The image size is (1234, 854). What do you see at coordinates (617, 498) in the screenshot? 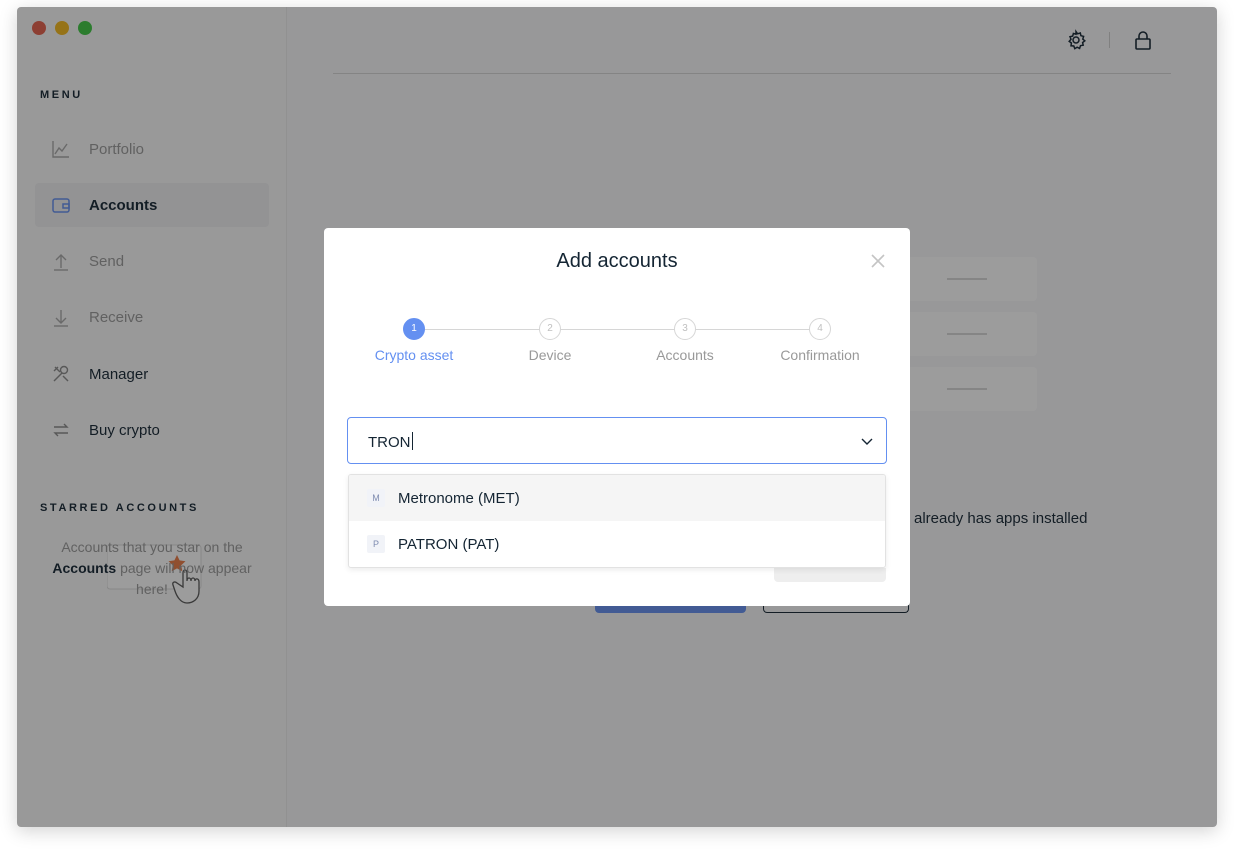
I see `option-metronome: M Metronome (MET)` at bounding box center [617, 498].